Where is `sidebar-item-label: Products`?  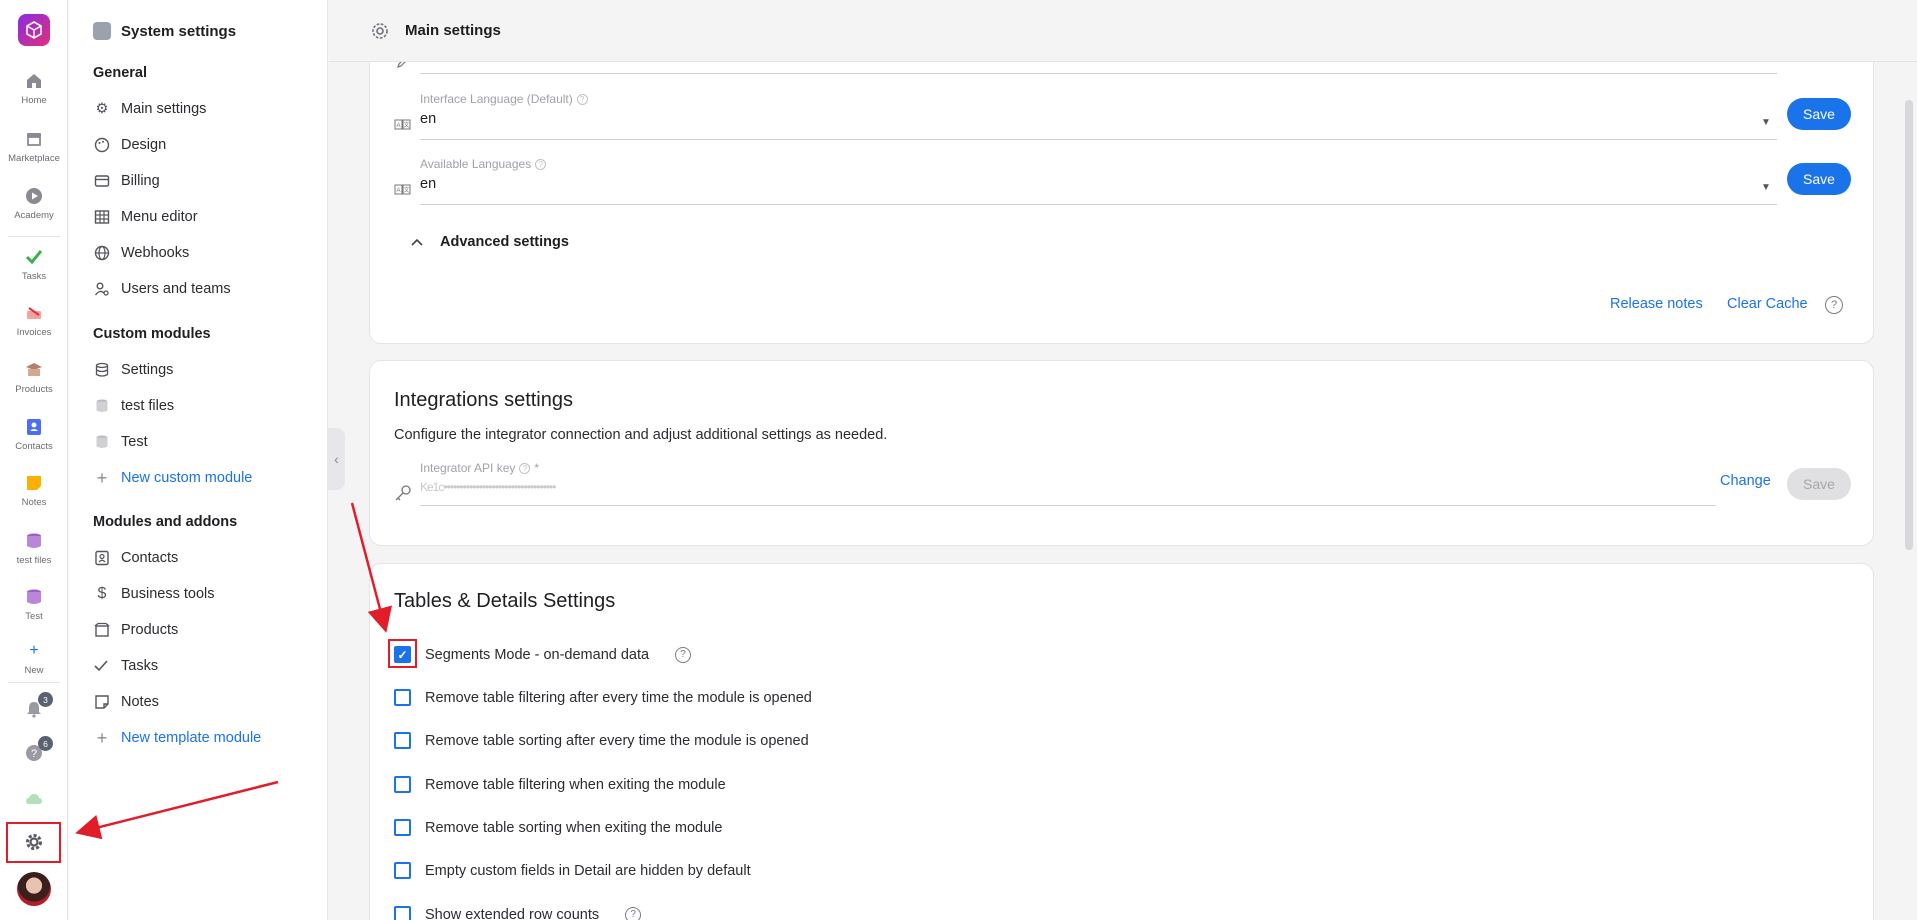 sidebar-item-label: Products is located at coordinates (150, 630).